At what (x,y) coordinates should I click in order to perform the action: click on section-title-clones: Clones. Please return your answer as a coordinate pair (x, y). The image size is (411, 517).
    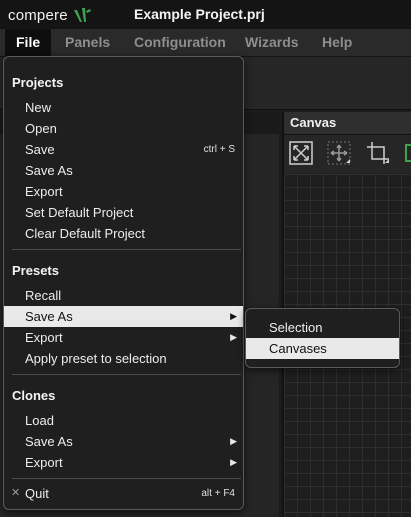
    Looking at the image, I should click on (34, 395).